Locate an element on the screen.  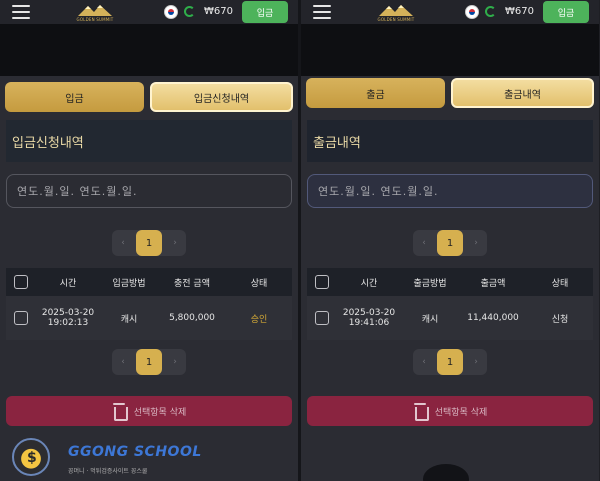
tabs: 출금 출금내역 is located at coordinates (450, 93).